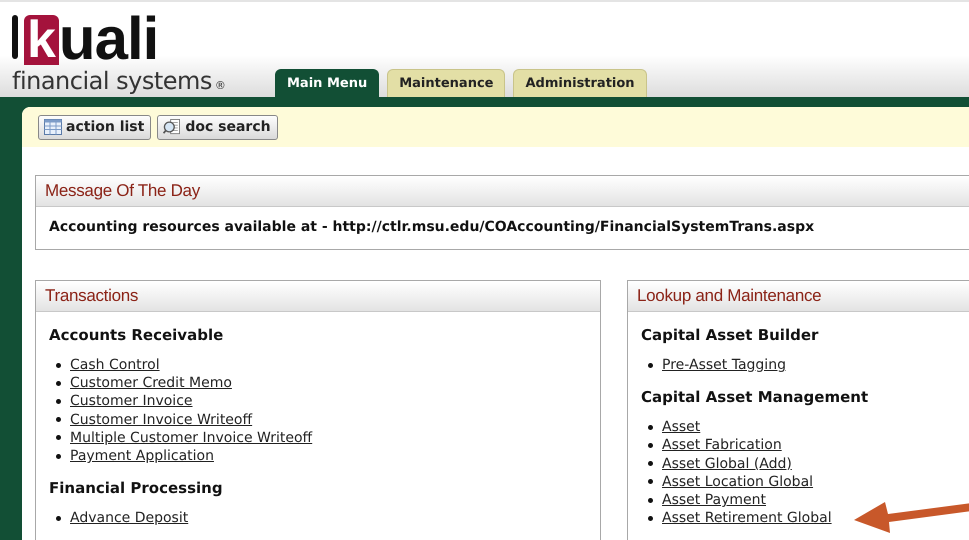 This screenshot has height=540, width=969. Describe the element at coordinates (15, 37) in the screenshot. I see `logo-bar-icon` at that location.